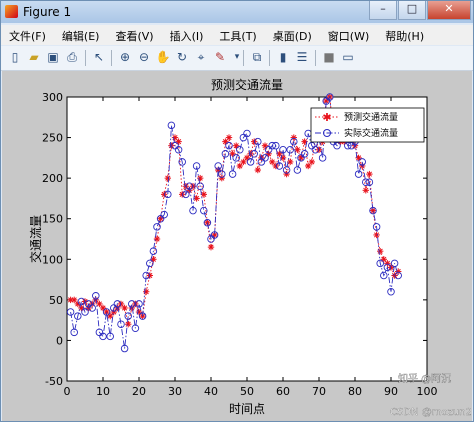 The height and width of the screenshot is (425, 474). Describe the element at coordinates (103, 391) in the screenshot. I see `x-tick-label: 10` at that location.